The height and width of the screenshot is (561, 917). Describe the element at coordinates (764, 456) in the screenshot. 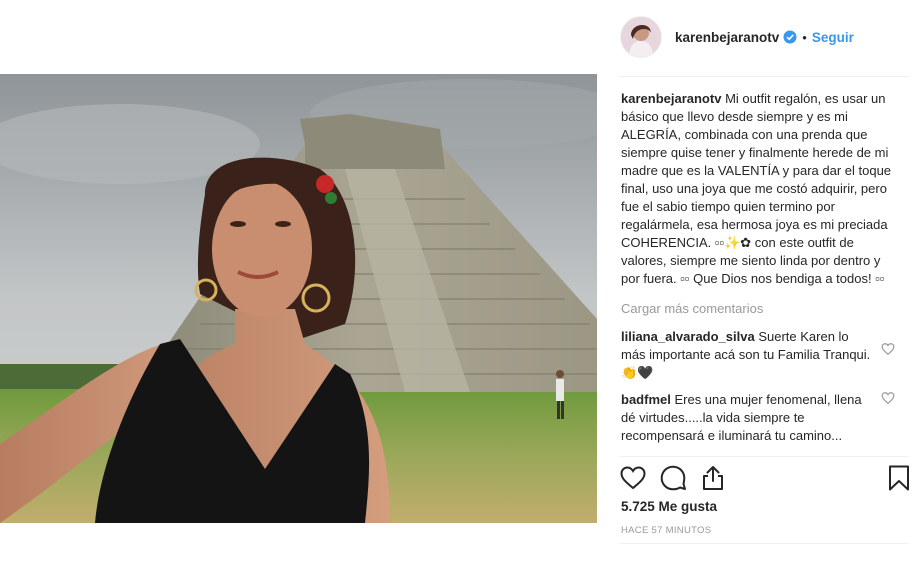

I see `actions-divider` at that location.